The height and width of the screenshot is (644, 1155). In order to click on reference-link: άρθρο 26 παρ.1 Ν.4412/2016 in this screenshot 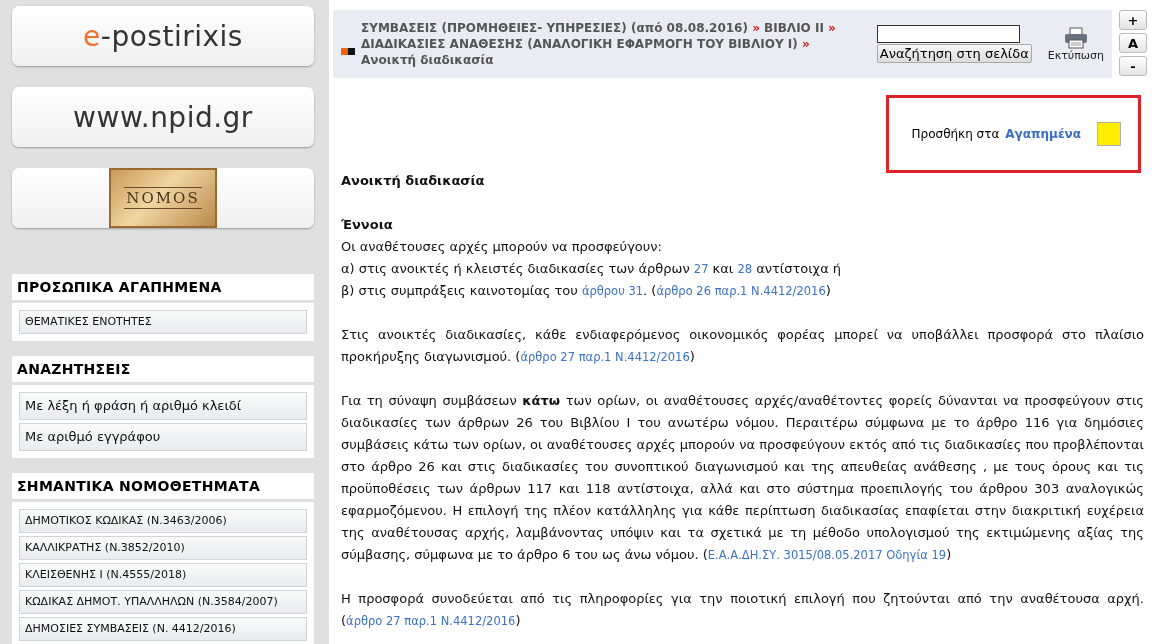, I will do `click(741, 291)`.